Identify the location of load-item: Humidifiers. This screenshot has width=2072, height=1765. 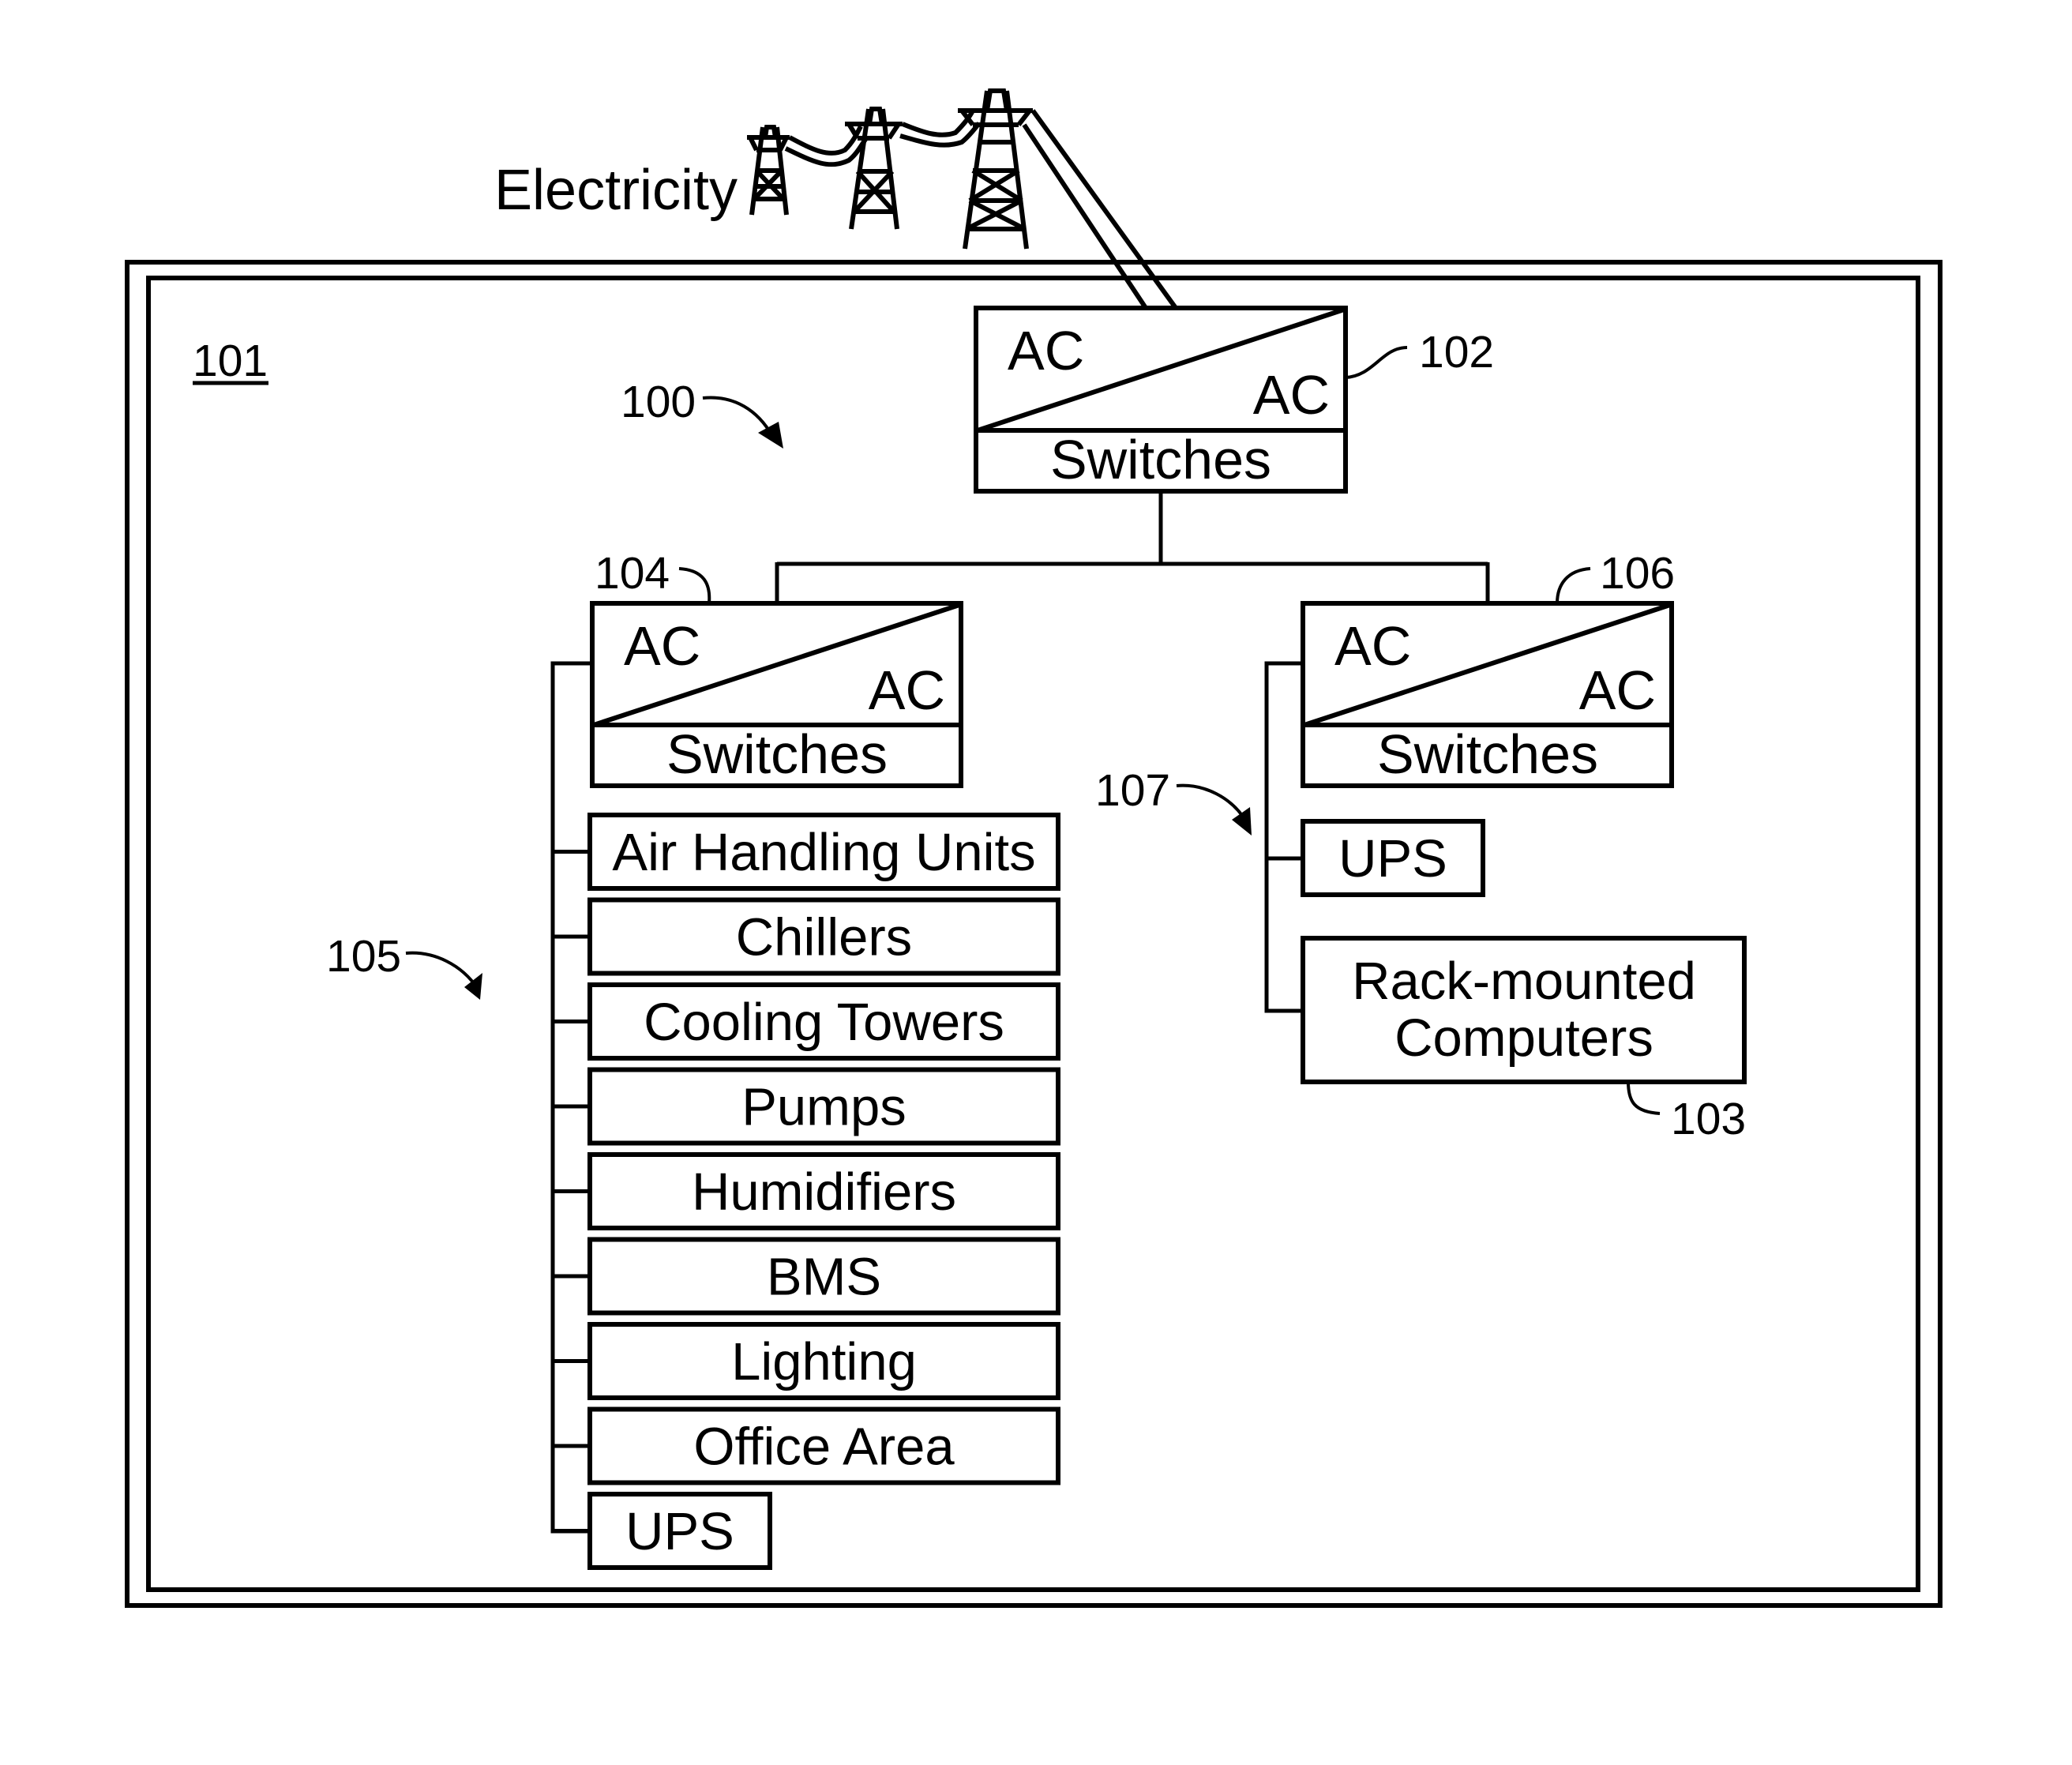
(806, 1191).